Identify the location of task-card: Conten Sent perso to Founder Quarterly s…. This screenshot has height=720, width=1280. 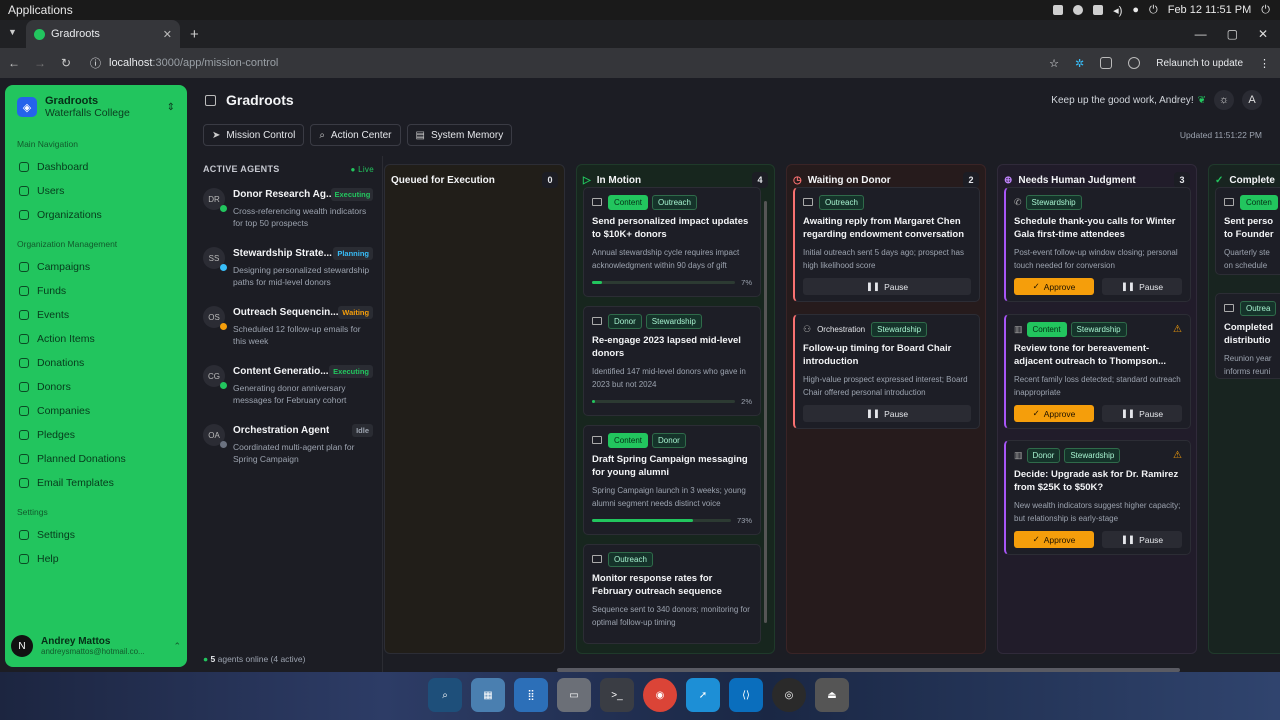
(1247, 231).